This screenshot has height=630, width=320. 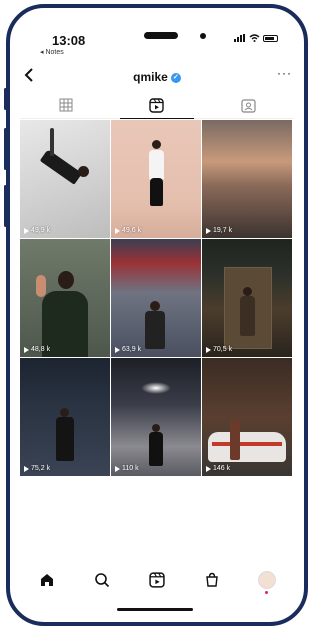 I want to click on view-count: 63,9 k, so click(x=128, y=349).